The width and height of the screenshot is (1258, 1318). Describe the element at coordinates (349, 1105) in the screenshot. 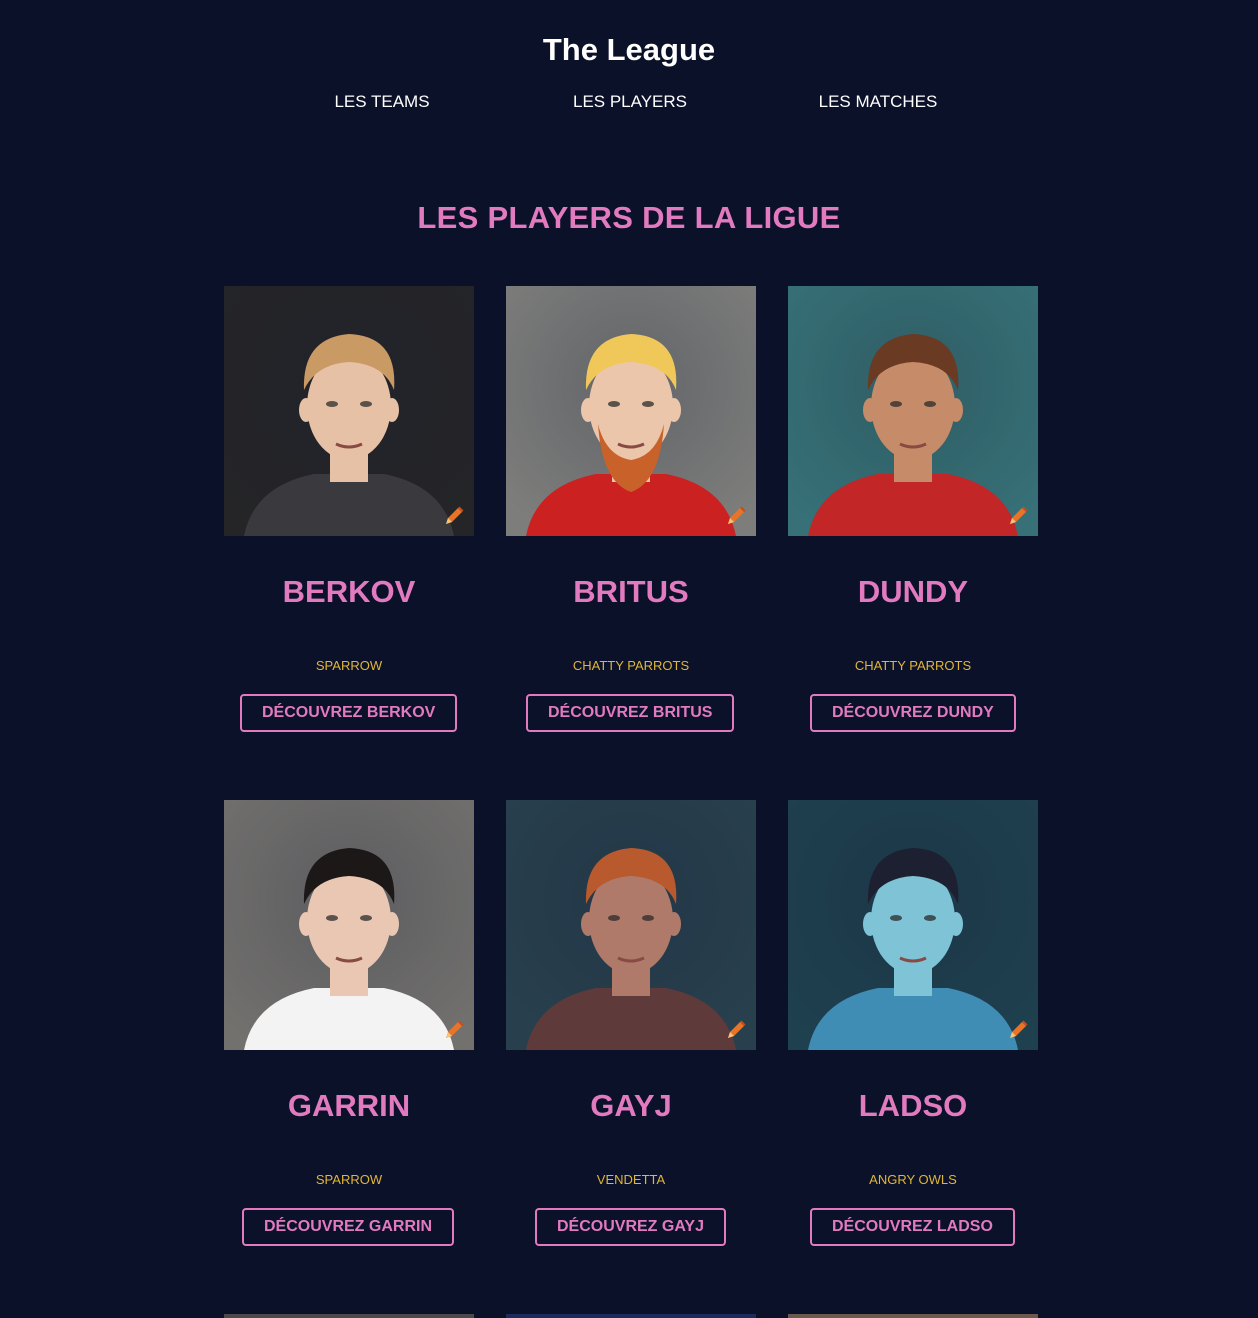

I see `player-name: GARRIN` at that location.